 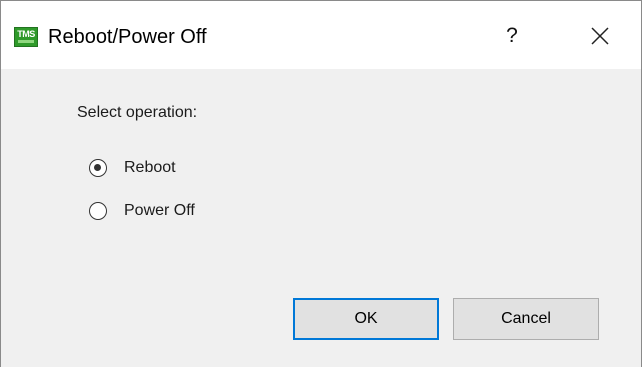 I want to click on app-icon-strip, so click(x=26, y=41).